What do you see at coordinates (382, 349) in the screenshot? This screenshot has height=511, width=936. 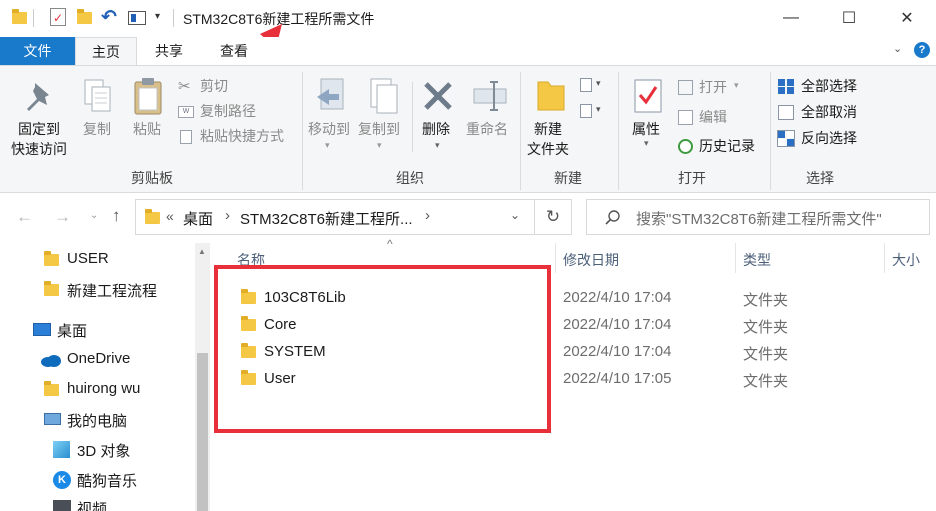 I see `annotation-highlight-box` at bounding box center [382, 349].